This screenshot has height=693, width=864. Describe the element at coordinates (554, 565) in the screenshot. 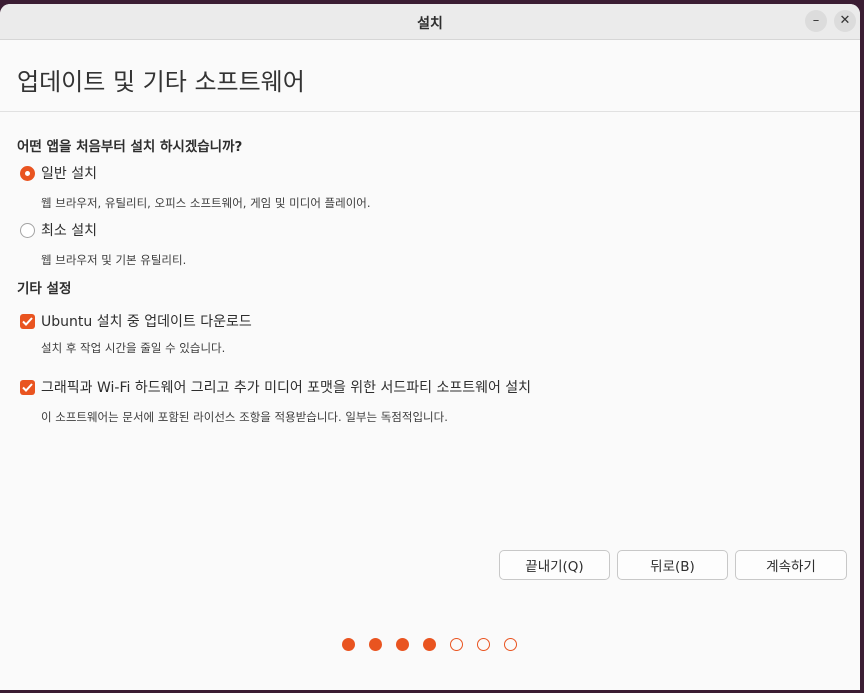

I see `quit-button: 끝내기(Q)` at that location.